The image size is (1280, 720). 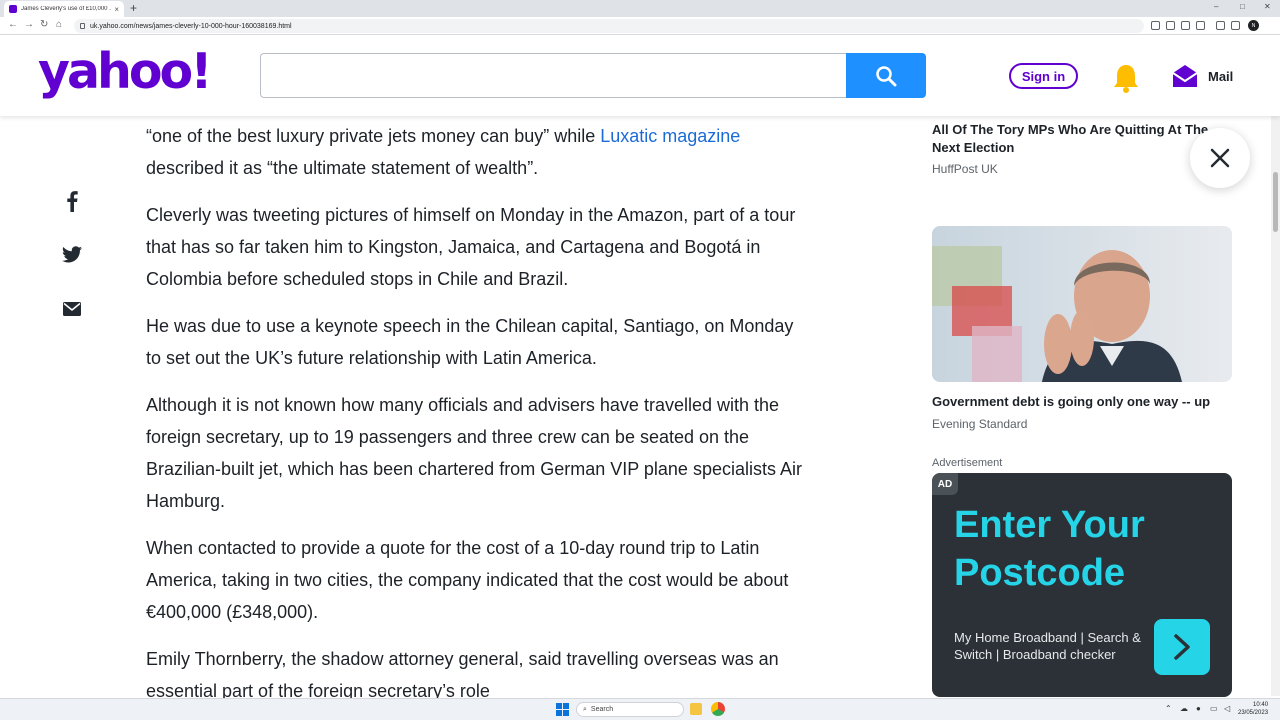 I want to click on share-icon, so click(x=1185, y=25).